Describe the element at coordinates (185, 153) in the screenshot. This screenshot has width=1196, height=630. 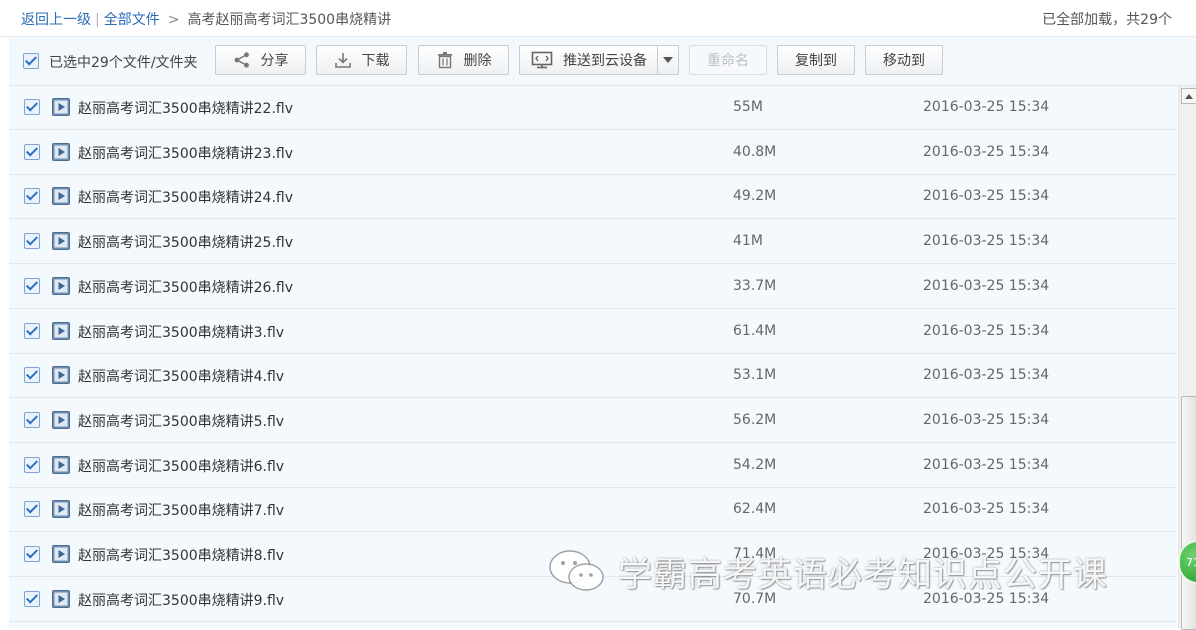
I see `file-name: 赵丽高考词汇3500串烧精讲23.flv` at that location.